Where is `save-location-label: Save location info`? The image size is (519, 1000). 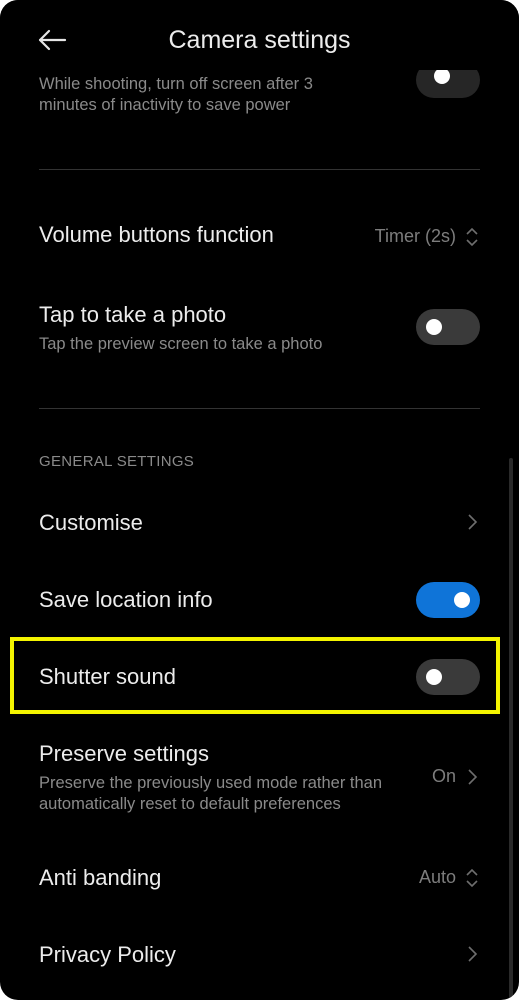
save-location-label: Save location info is located at coordinates (126, 599).